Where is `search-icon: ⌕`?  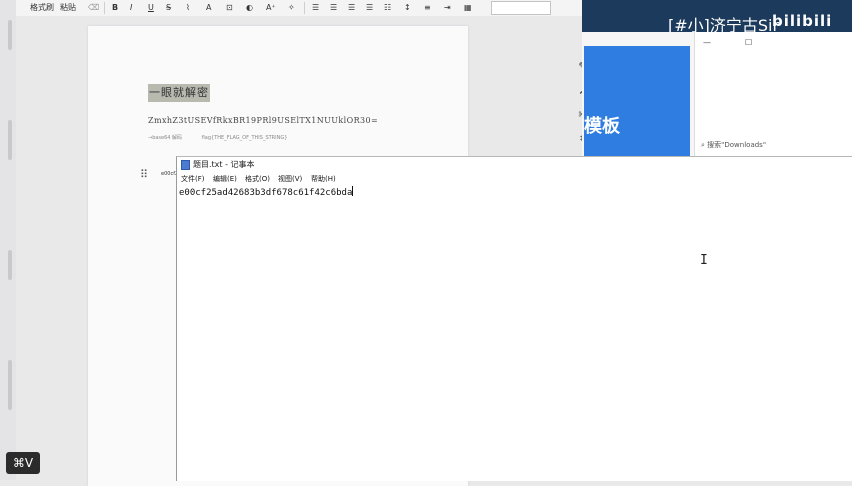
search-icon: ⌕ is located at coordinates (703, 145).